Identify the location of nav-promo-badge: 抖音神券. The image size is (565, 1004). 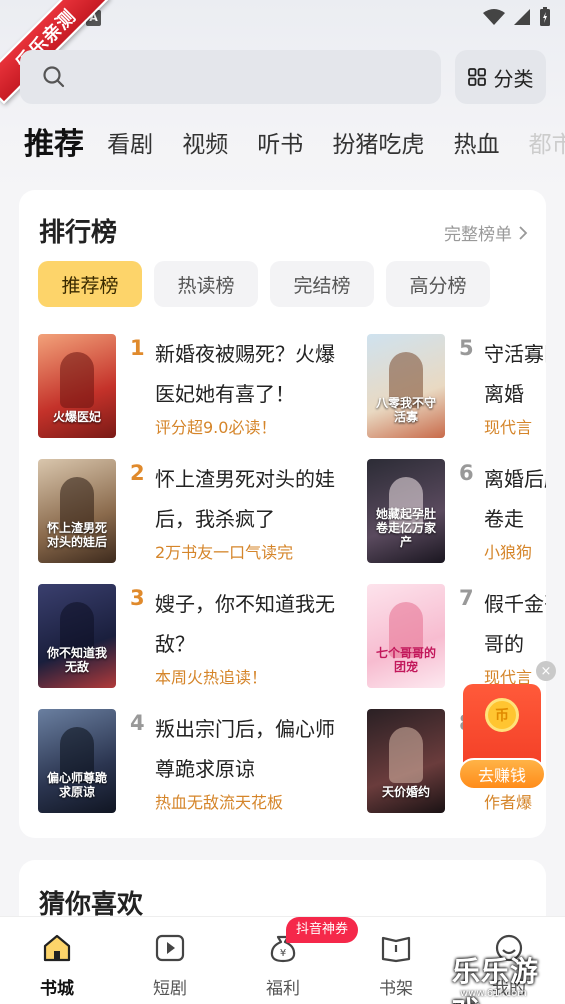
(322, 930).